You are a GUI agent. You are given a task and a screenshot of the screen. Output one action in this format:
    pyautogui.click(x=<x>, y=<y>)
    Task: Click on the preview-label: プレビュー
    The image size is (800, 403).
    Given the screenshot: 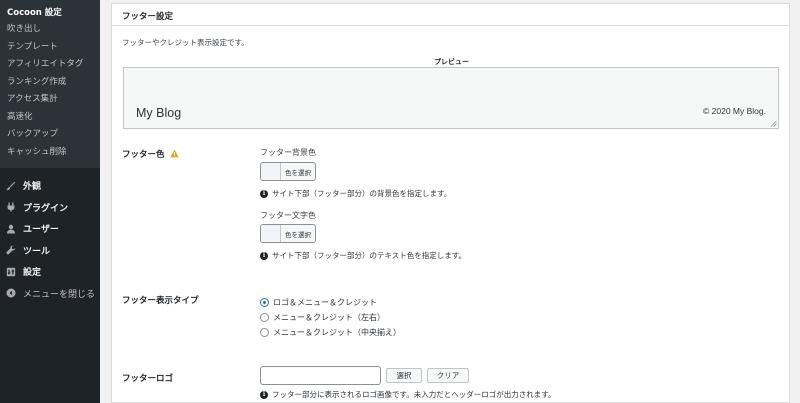 What is the action you would take?
    pyautogui.click(x=451, y=62)
    